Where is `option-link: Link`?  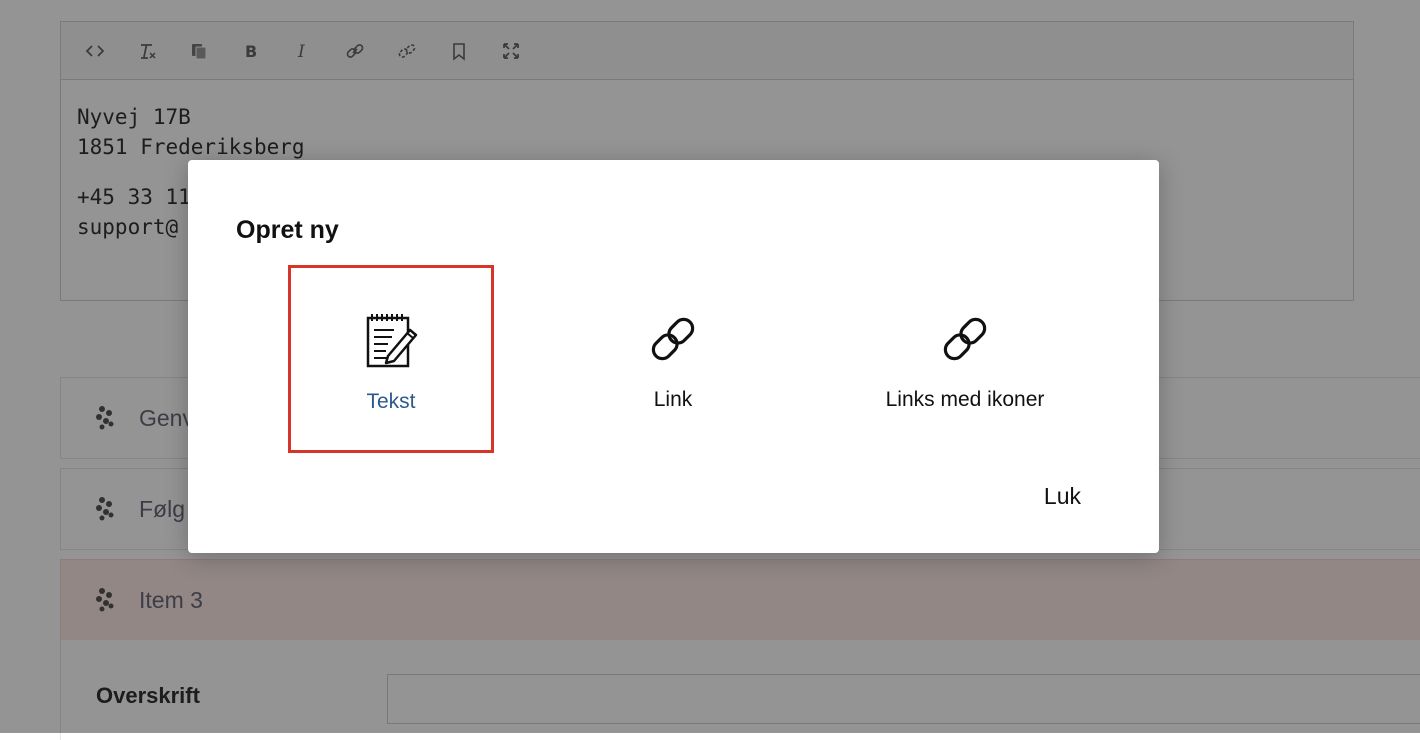
option-link: Link is located at coordinates (673, 360).